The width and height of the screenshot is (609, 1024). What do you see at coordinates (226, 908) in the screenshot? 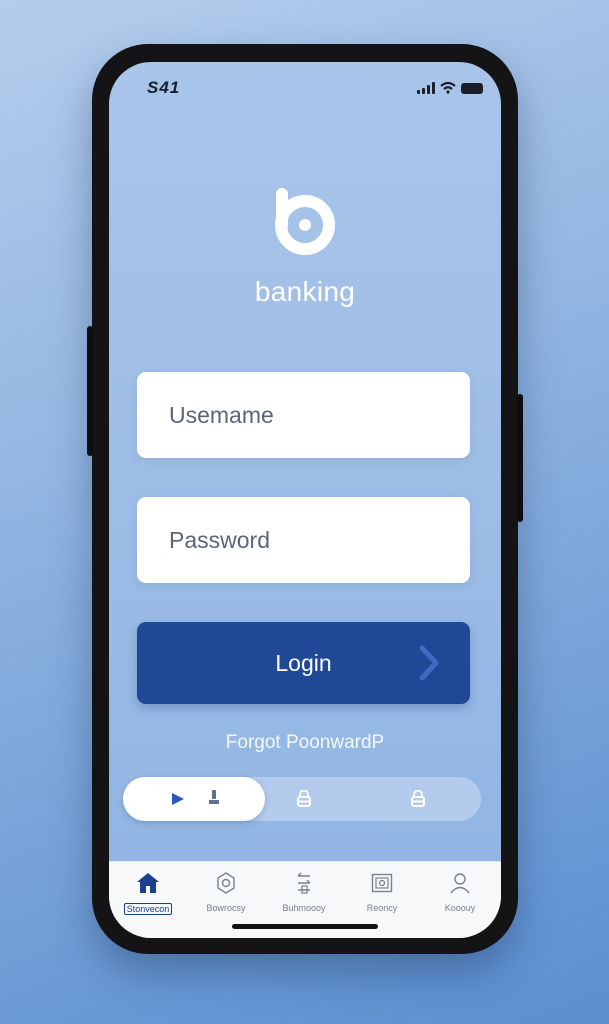
I see `tab-label: Bowrocsy` at bounding box center [226, 908].